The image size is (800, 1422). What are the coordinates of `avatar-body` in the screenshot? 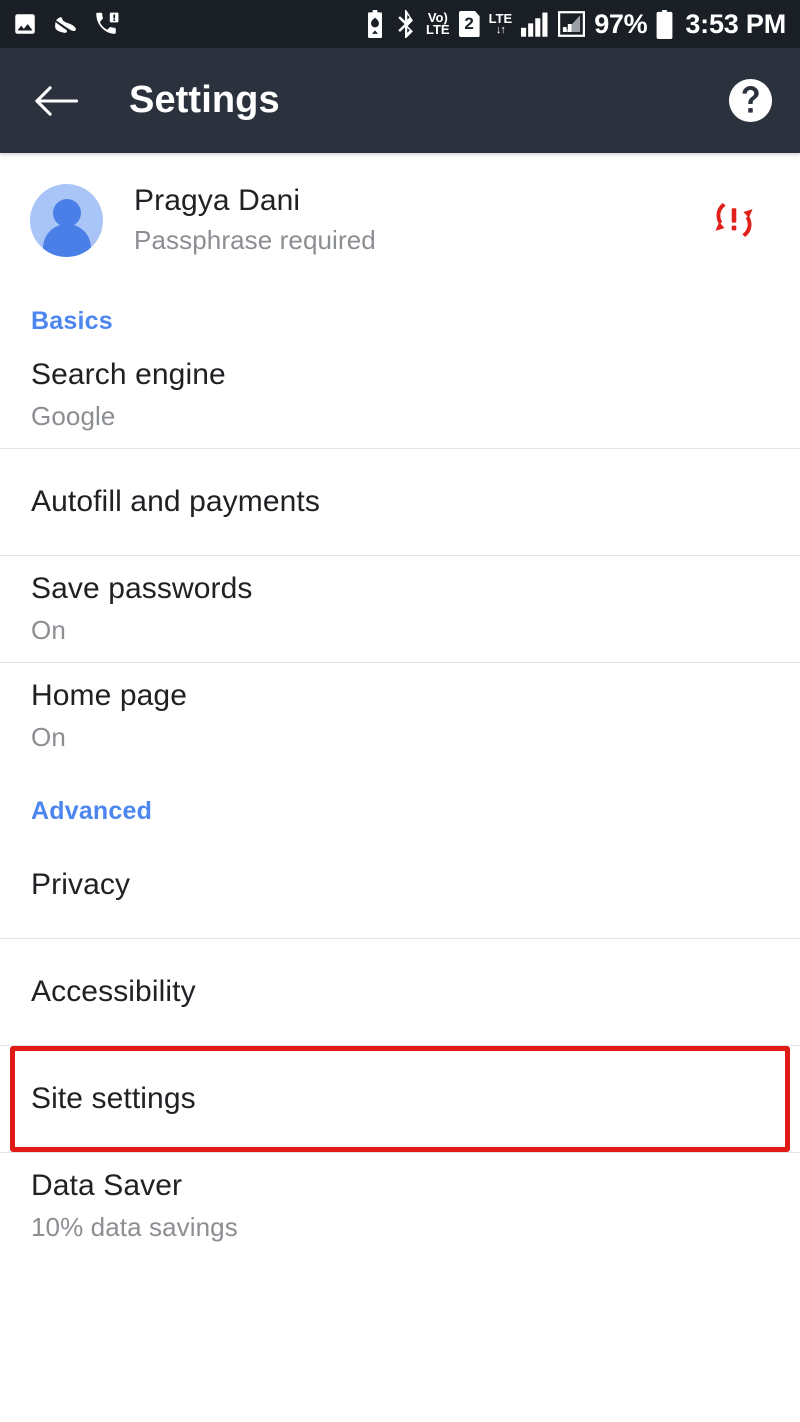 It's located at (66, 240).